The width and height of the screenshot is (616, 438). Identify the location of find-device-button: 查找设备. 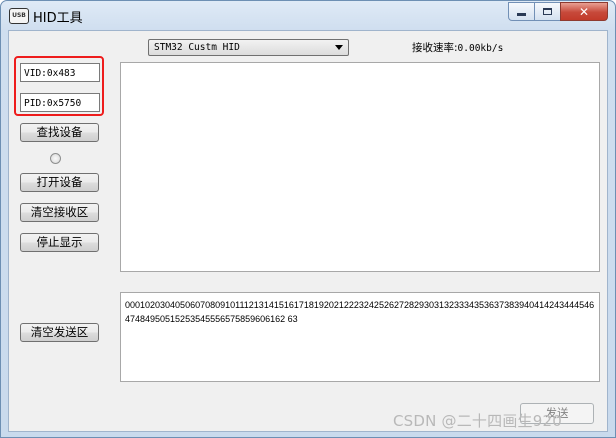
(59, 132).